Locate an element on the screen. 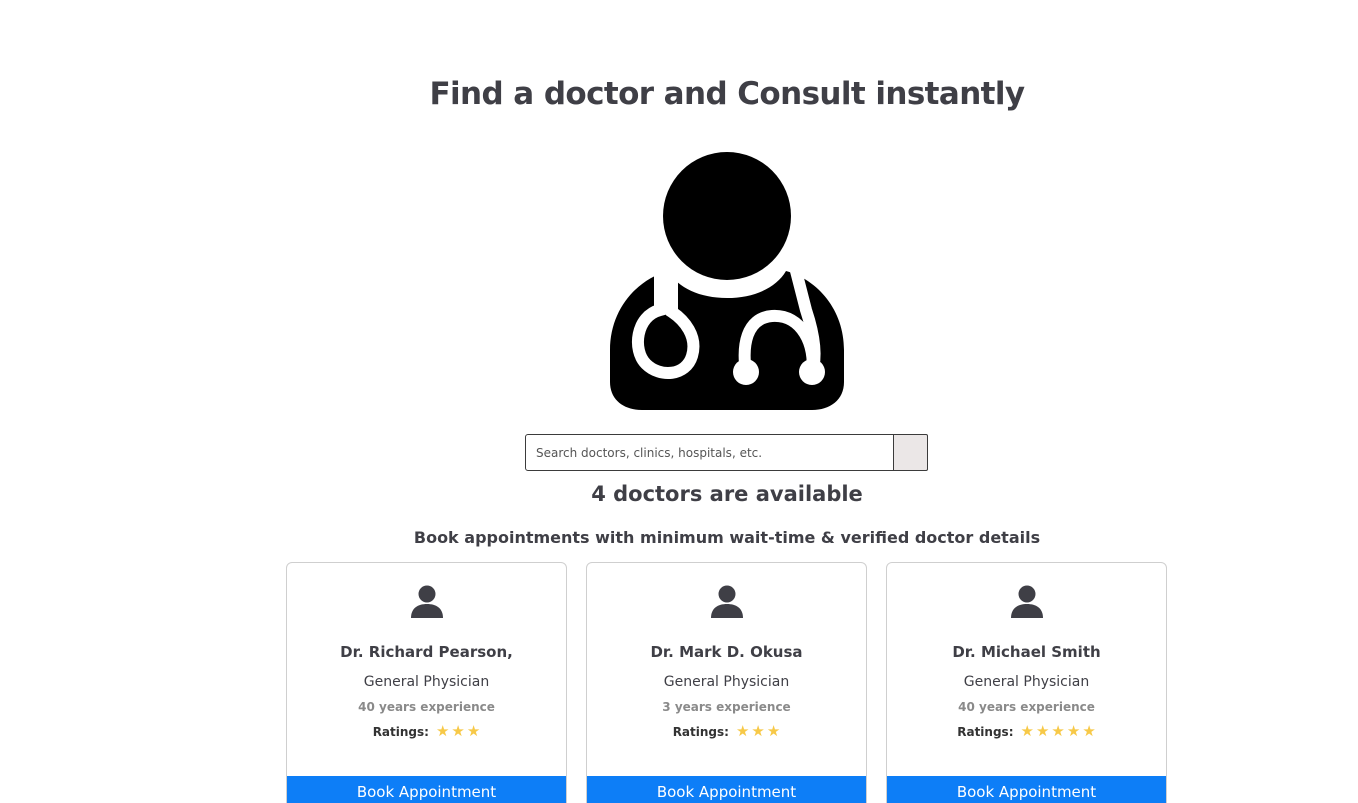 The width and height of the screenshot is (1358, 803). doctor-name: Dr. Michael Smith is located at coordinates (1026, 652).